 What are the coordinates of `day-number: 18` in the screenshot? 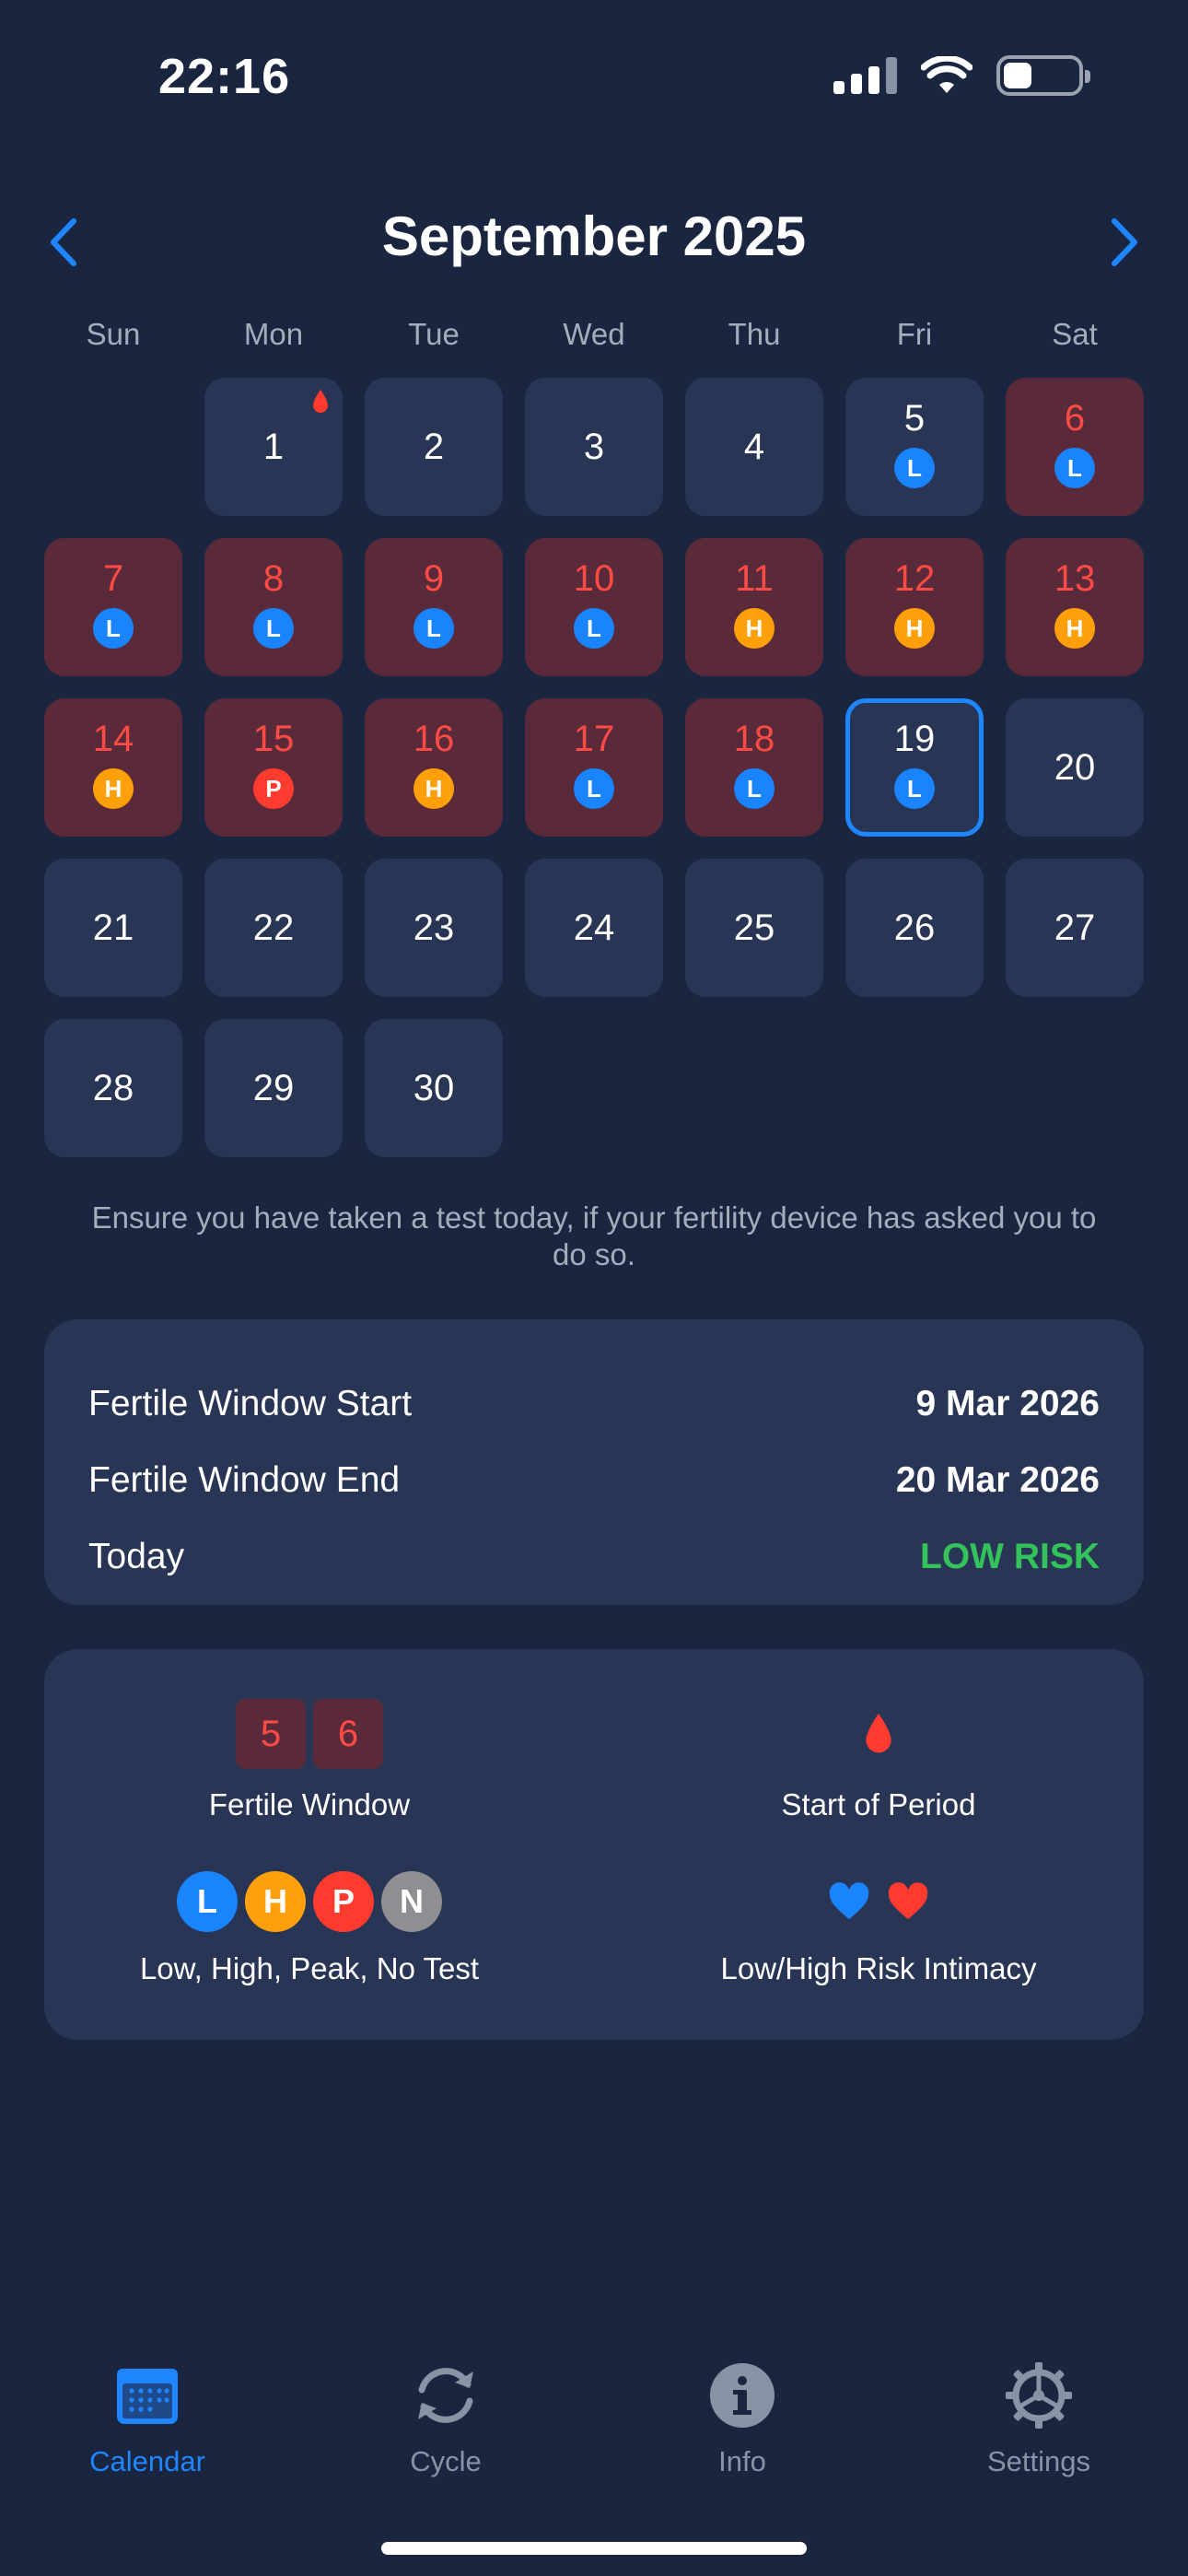 It's located at (754, 739).